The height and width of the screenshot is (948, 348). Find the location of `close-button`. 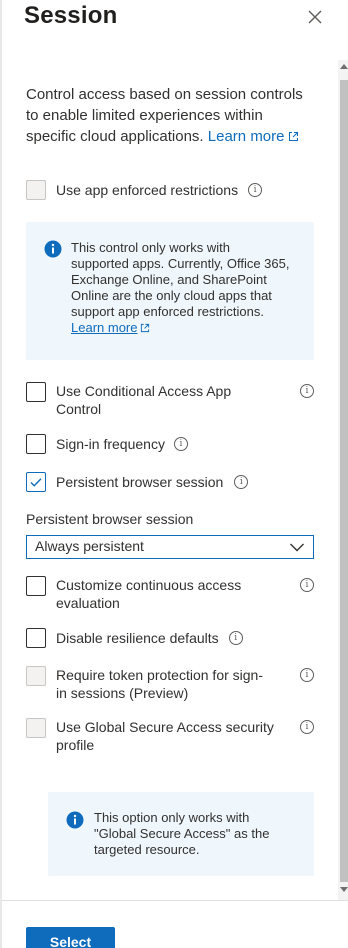

close-button is located at coordinates (315, 17).